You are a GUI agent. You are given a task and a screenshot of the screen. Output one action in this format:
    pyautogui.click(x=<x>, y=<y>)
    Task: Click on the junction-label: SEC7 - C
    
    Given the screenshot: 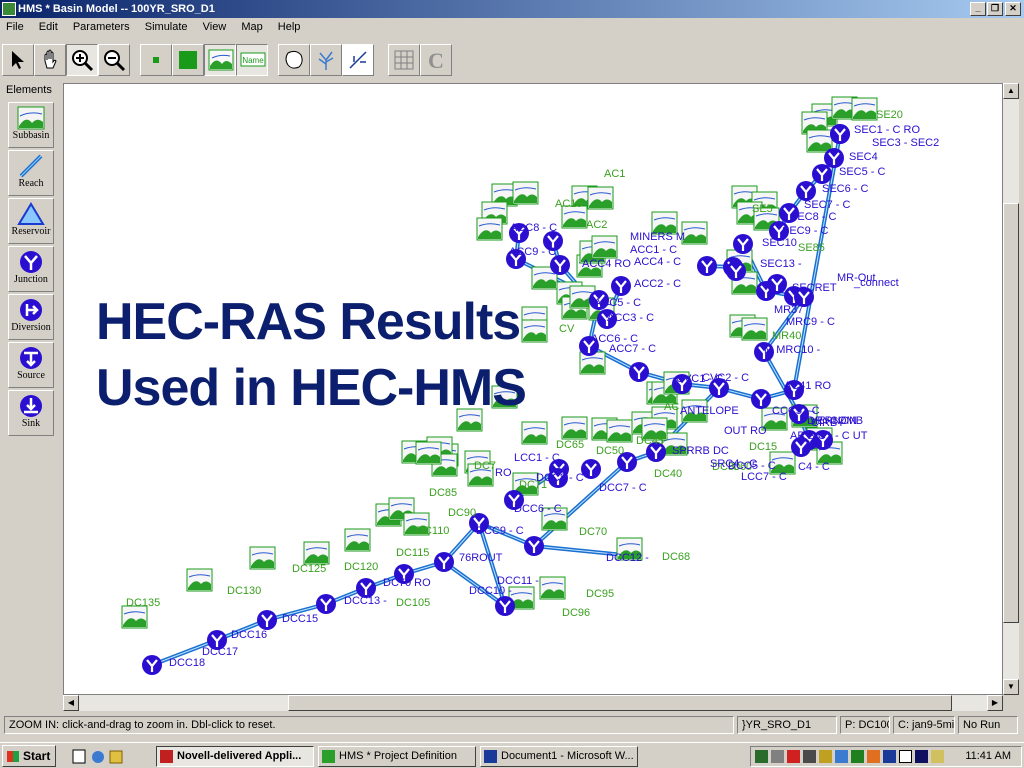 What is the action you would take?
    pyautogui.click(x=827, y=205)
    